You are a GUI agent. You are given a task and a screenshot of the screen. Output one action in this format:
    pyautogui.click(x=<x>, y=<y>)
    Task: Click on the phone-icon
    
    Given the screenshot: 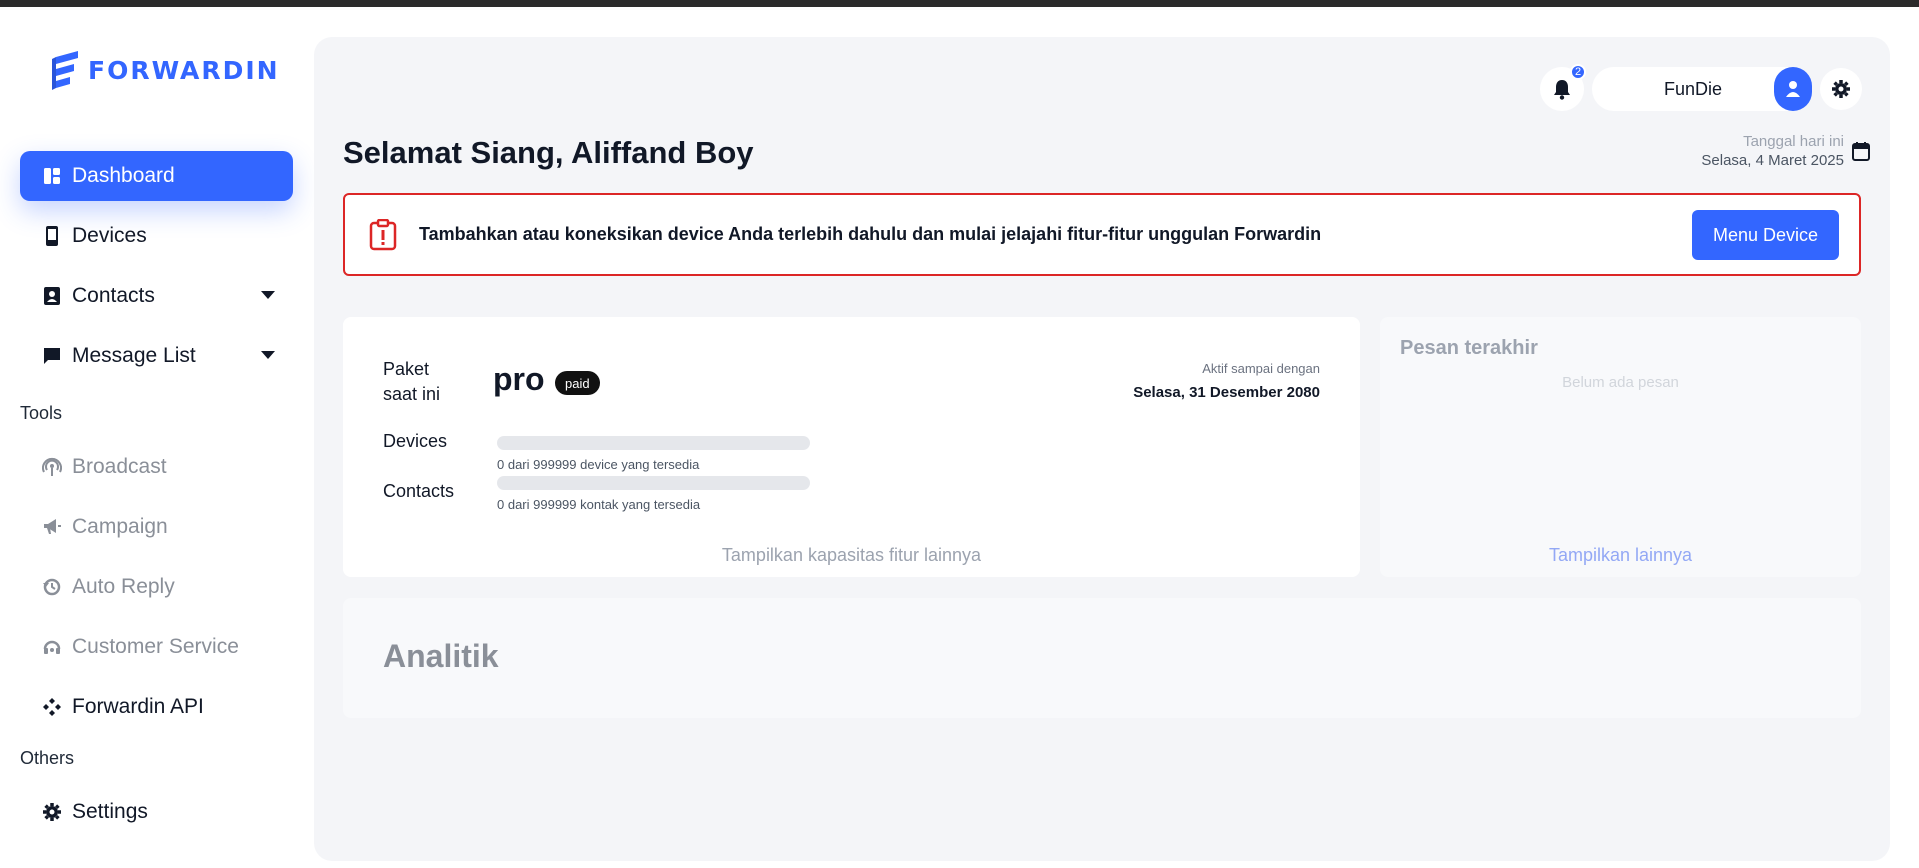 What is the action you would take?
    pyautogui.click(x=52, y=236)
    